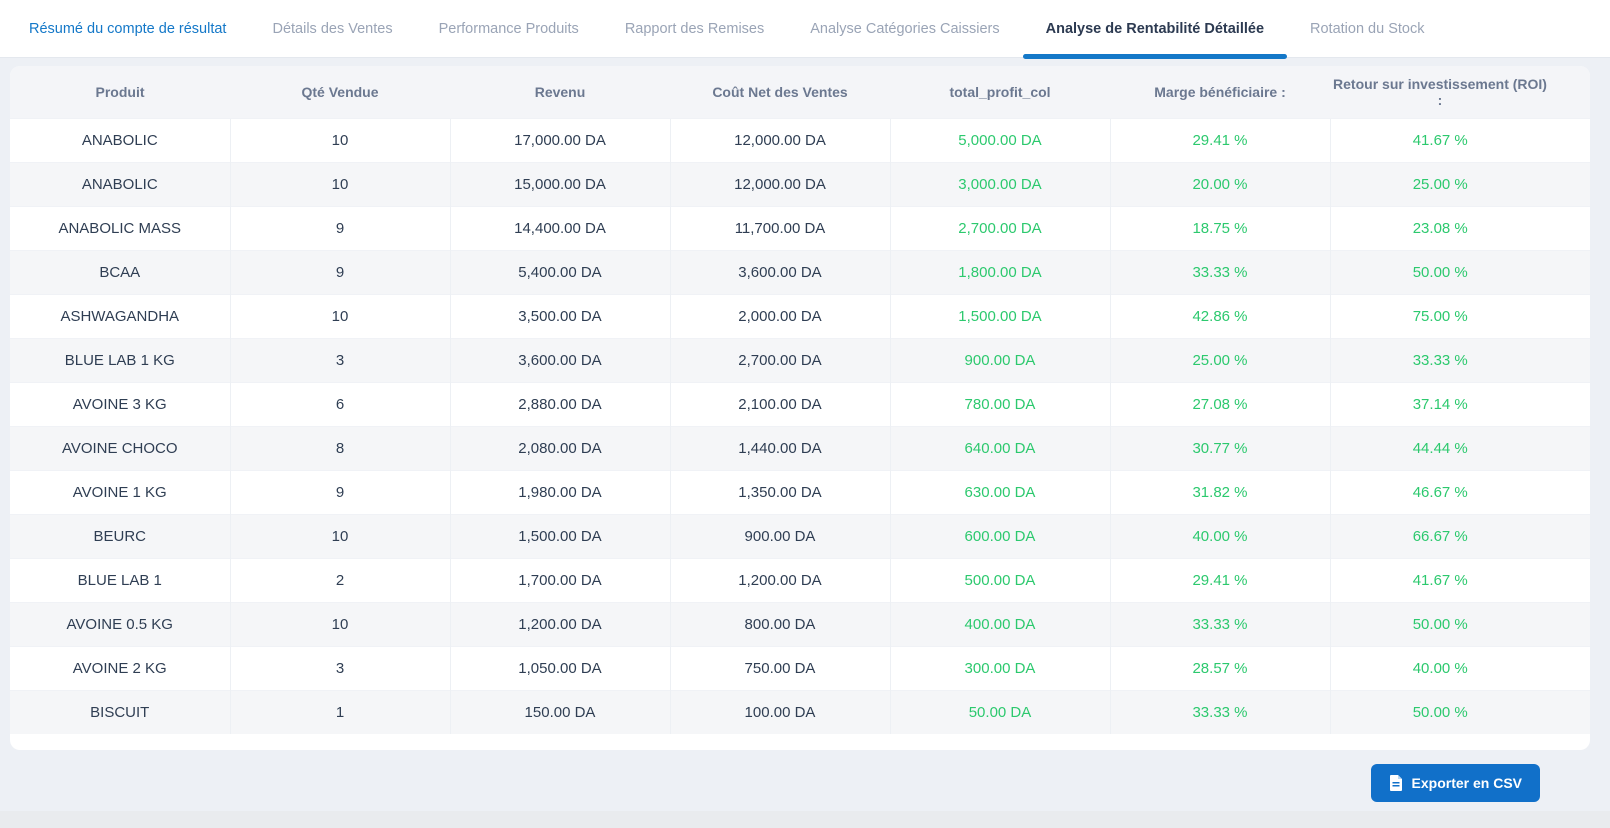 The image size is (1610, 828). Describe the element at coordinates (1219, 535) in the screenshot. I see `cell-5: 40.00 %` at that location.